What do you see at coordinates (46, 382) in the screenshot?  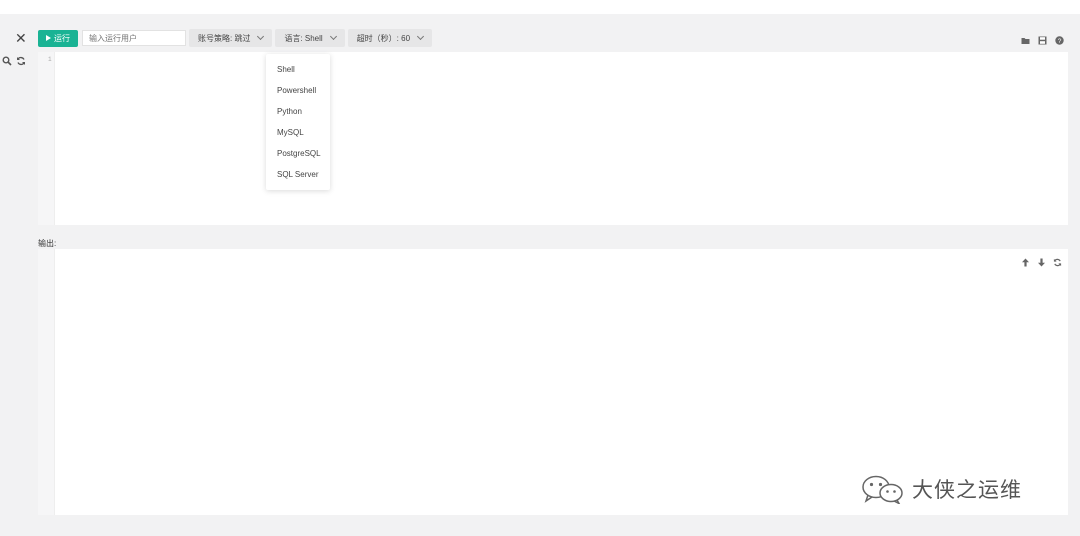 I see `output-gutter` at bounding box center [46, 382].